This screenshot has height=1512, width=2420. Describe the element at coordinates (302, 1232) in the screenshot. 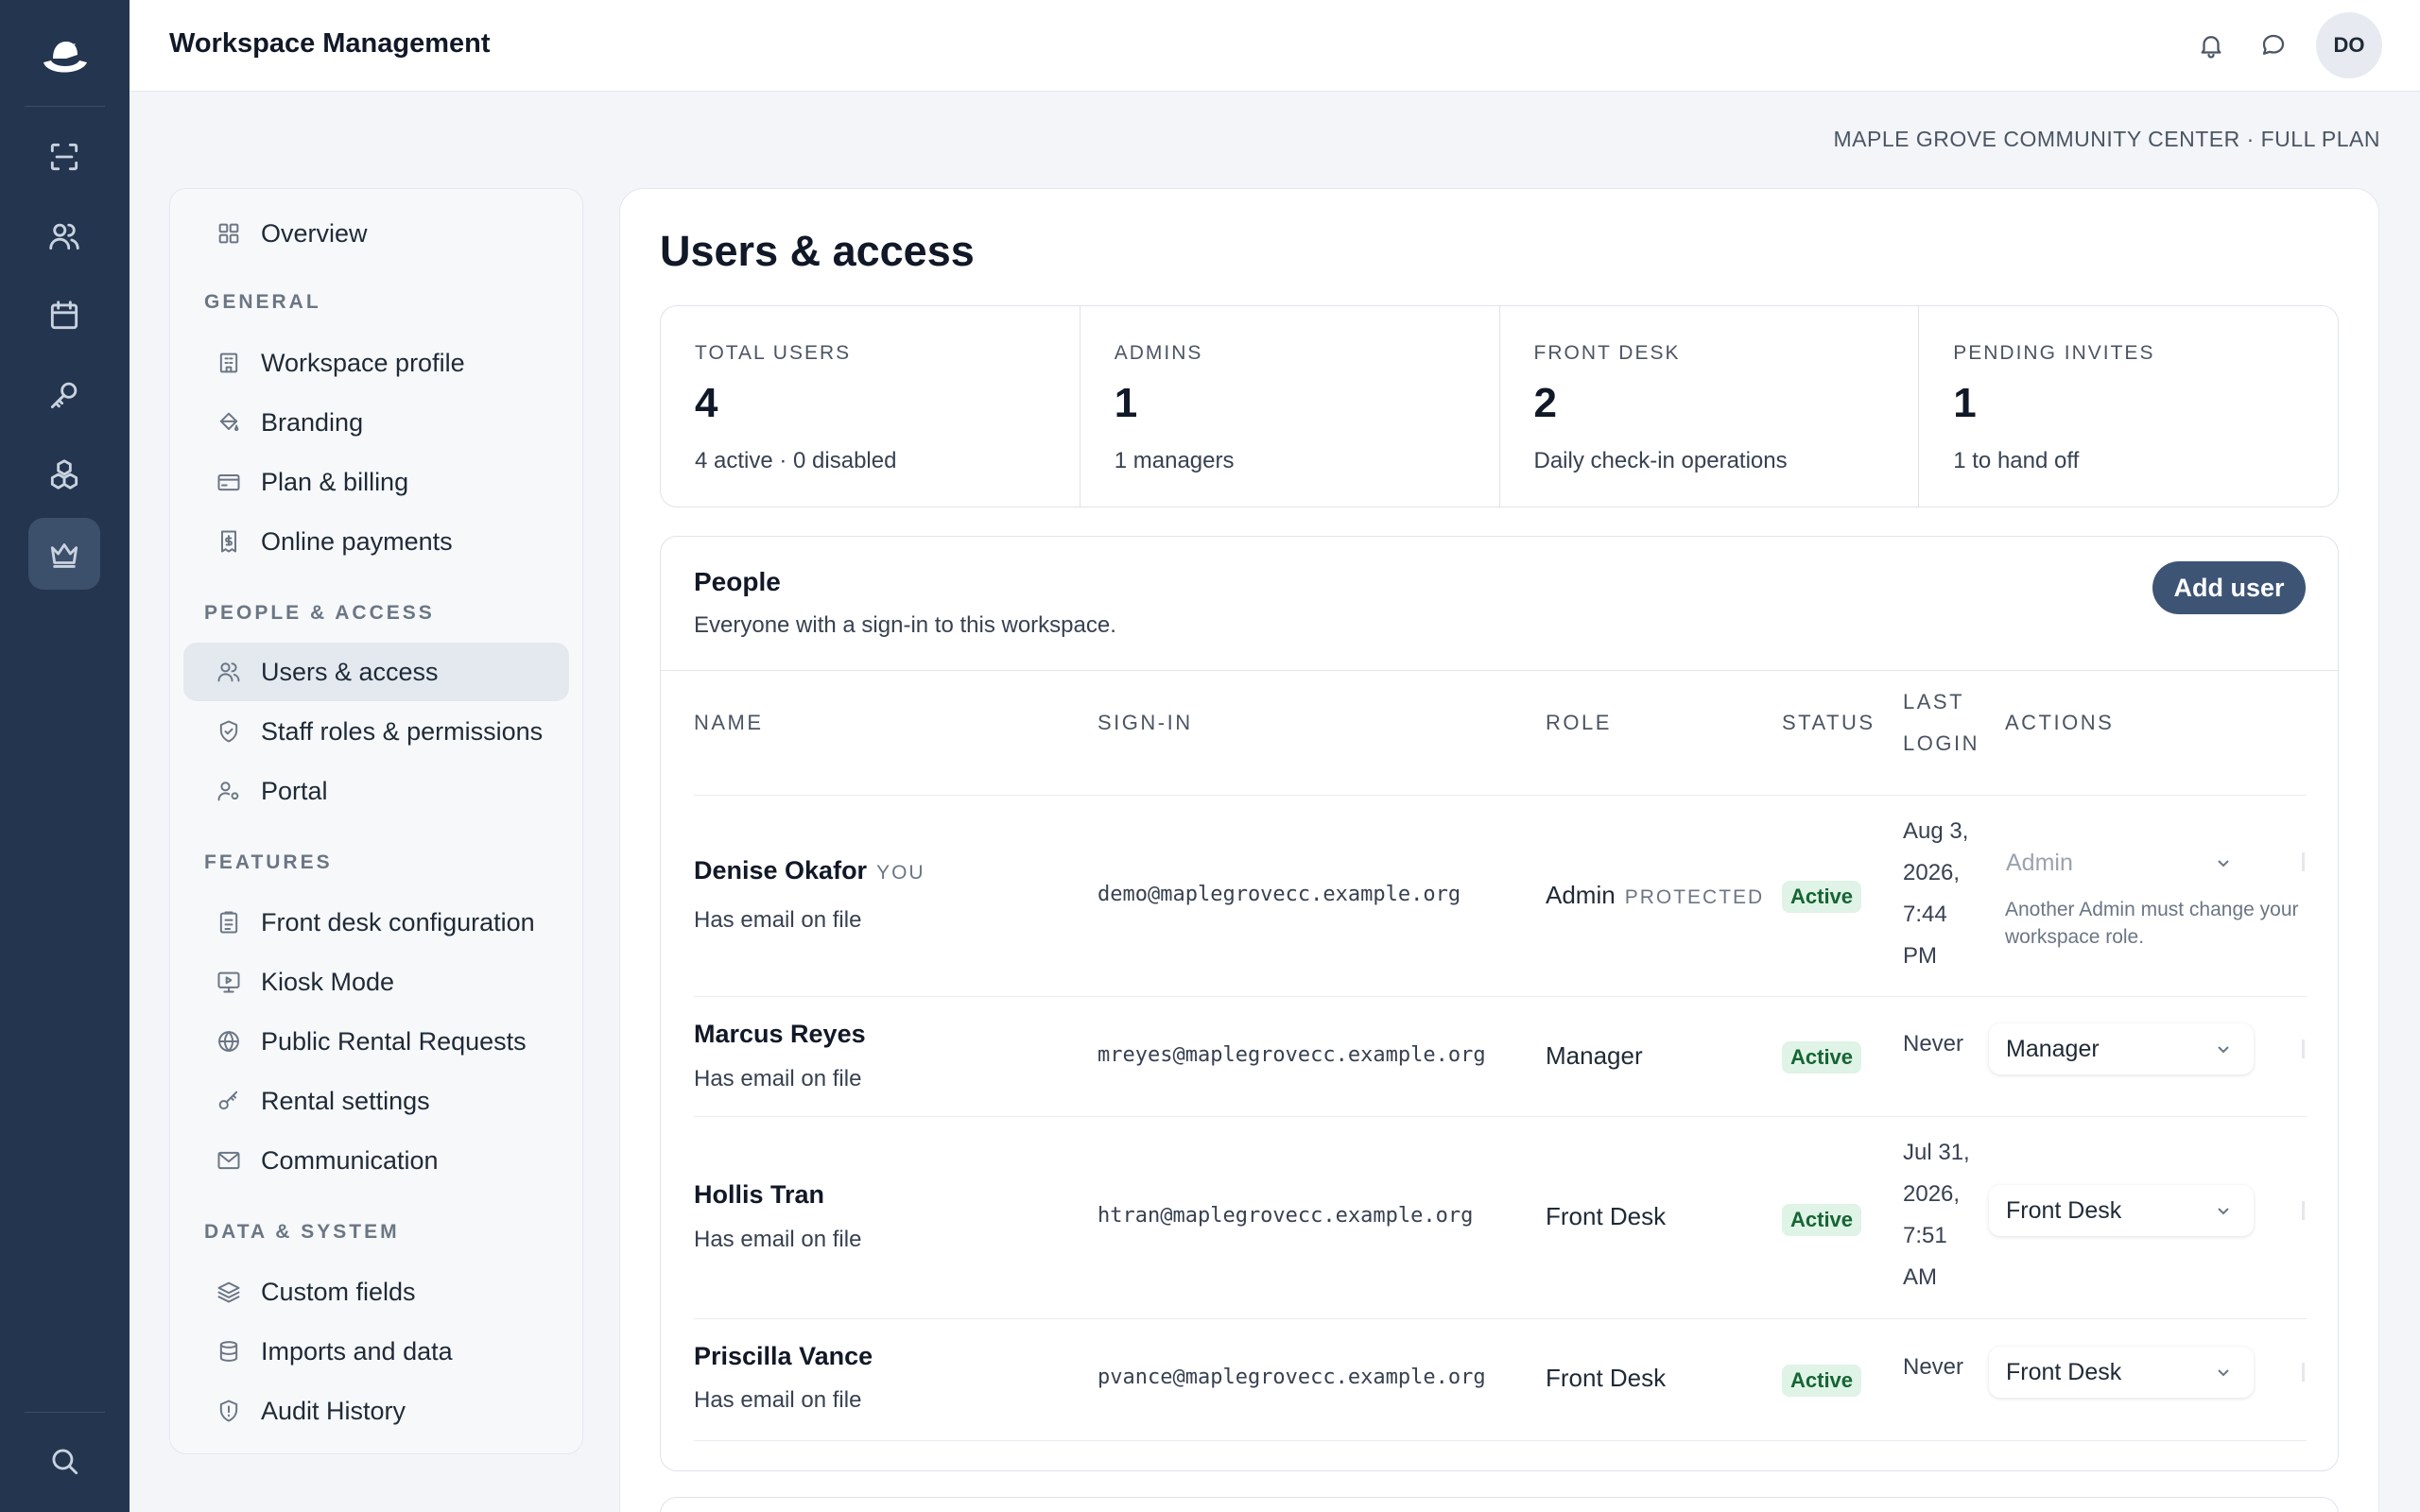

I see `nav-section-data-system: DATA & SYSTEM` at that location.